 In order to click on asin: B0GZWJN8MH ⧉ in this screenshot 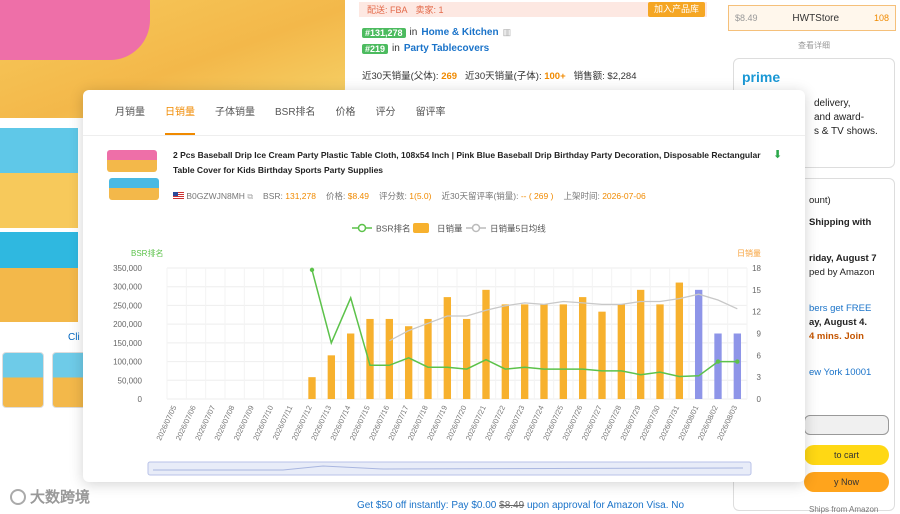, I will do `click(213, 196)`.